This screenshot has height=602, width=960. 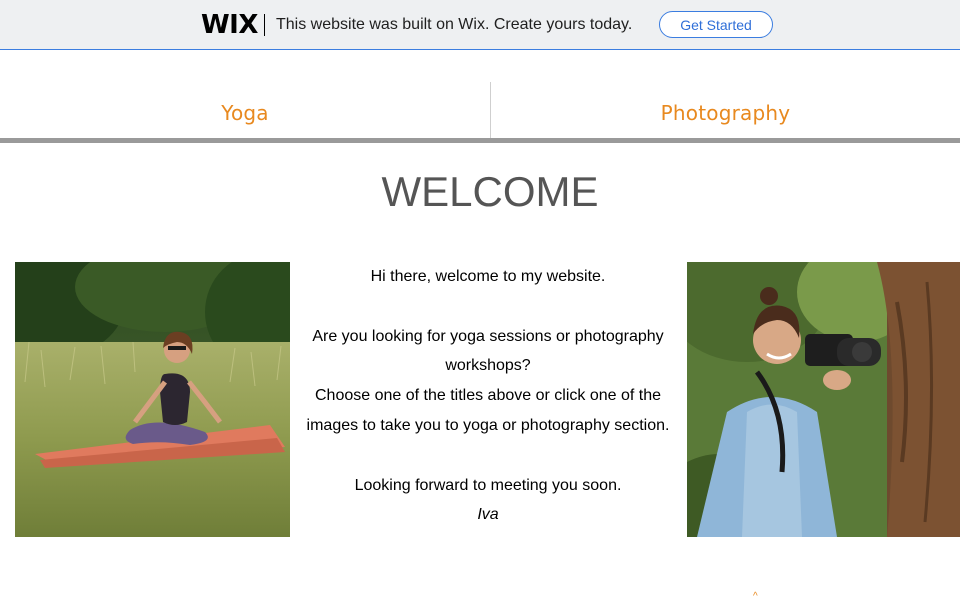 What do you see at coordinates (490, 191) in the screenshot?
I see `page-title: WELCOME` at bounding box center [490, 191].